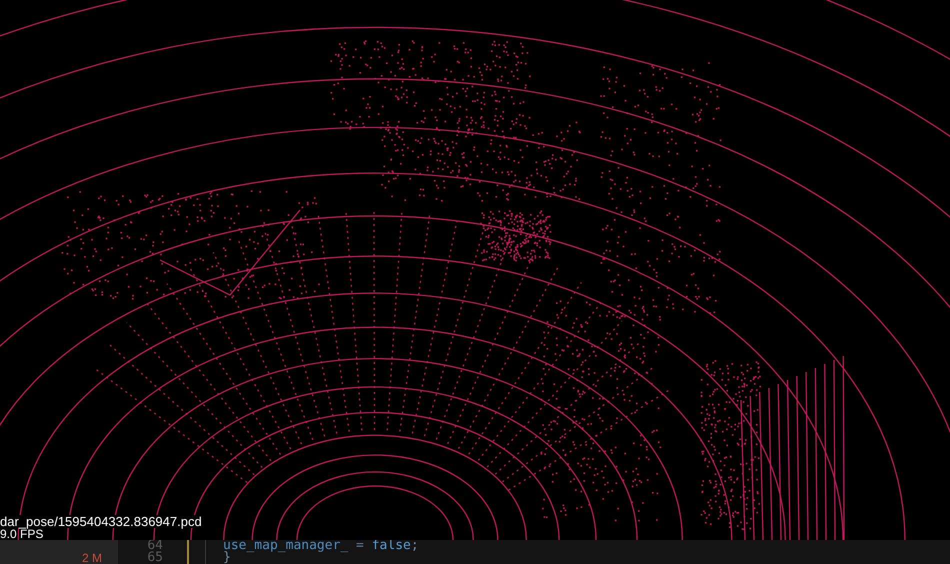 The height and width of the screenshot is (564, 950). I want to click on line-number: 65, so click(154, 558).